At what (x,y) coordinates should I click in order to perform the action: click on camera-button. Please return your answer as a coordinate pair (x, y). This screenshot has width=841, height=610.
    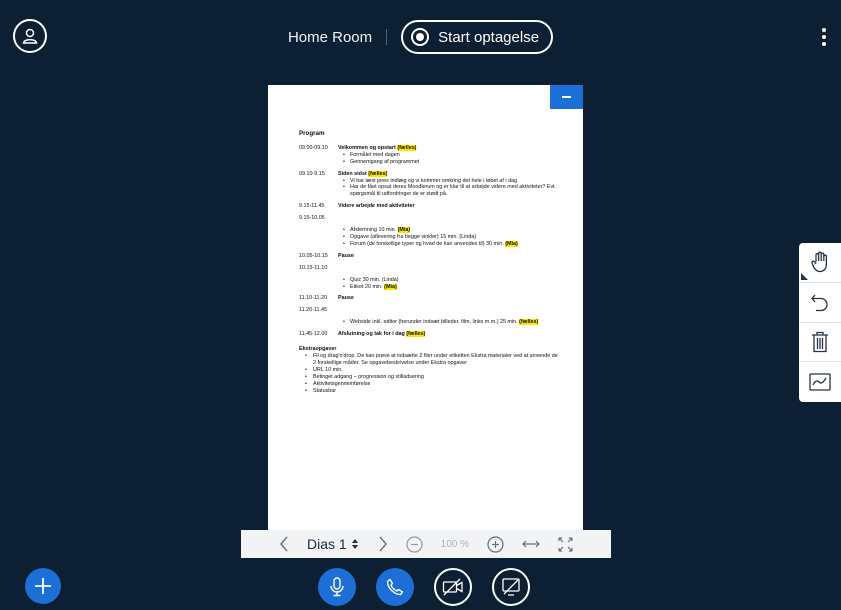
    Looking at the image, I should click on (452, 587).